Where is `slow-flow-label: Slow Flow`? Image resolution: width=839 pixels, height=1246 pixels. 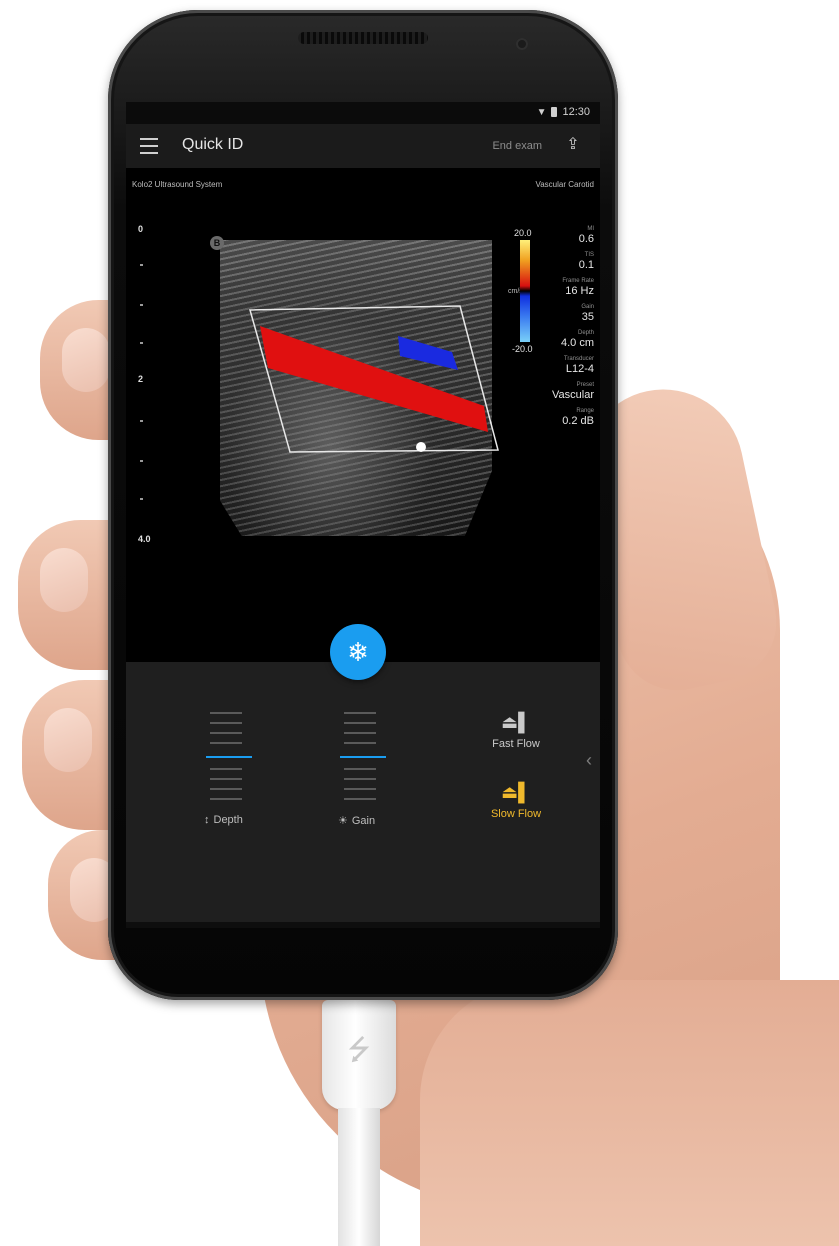
slow-flow-label: Slow Flow is located at coordinates (516, 814).